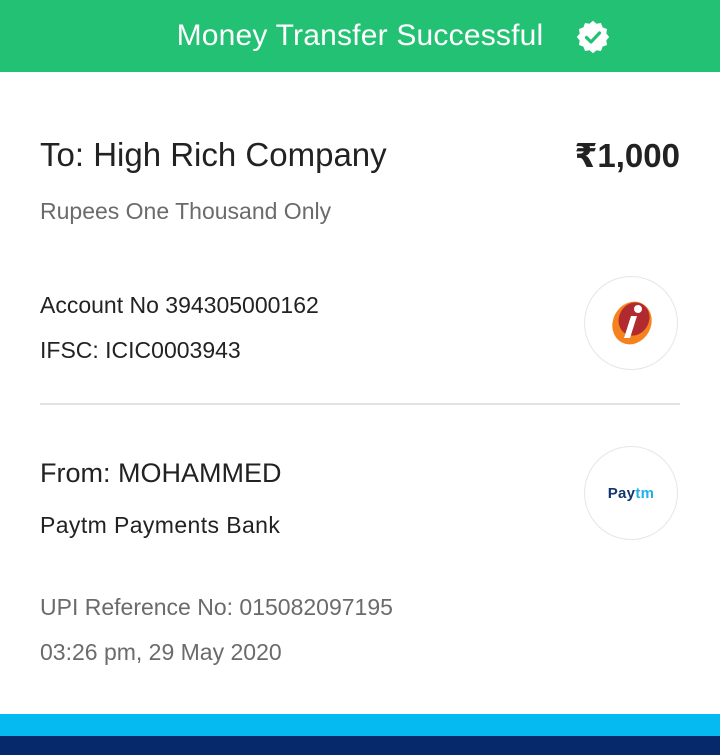  Describe the element at coordinates (360, 745) in the screenshot. I see `bottom-banner-dark` at that location.